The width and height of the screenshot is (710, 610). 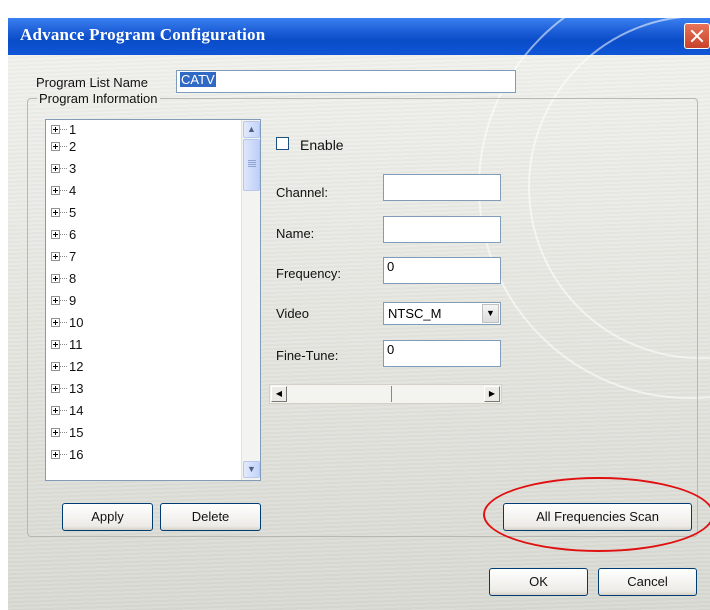 What do you see at coordinates (279, 394) in the screenshot?
I see `arrow-left-icon: ◀` at bounding box center [279, 394].